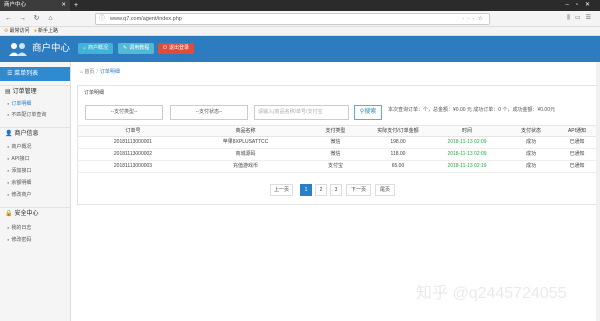  Describe the element at coordinates (577, 131) in the screenshot. I see `column-header: API通知` at that location.